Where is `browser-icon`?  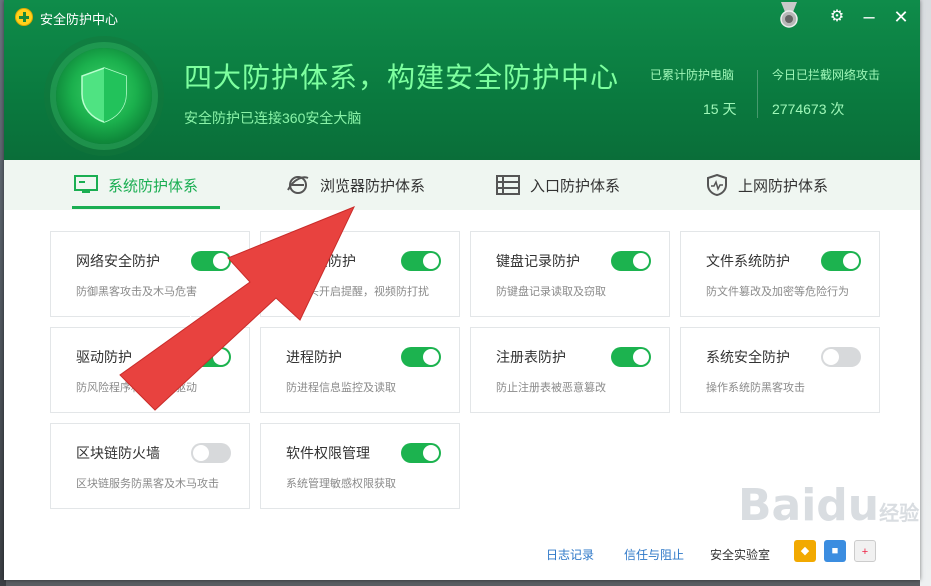
browser-icon is located at coordinates (298, 185).